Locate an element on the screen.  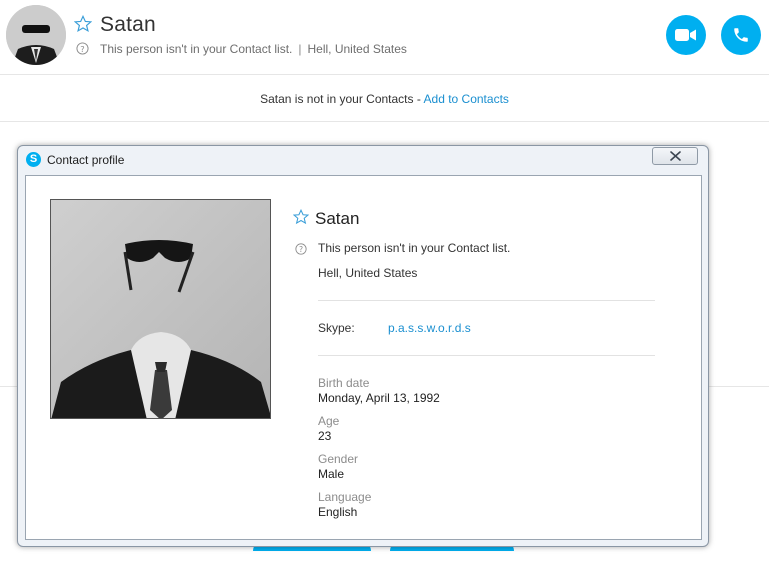
skype-logo-icon: S is located at coordinates (33, 159).